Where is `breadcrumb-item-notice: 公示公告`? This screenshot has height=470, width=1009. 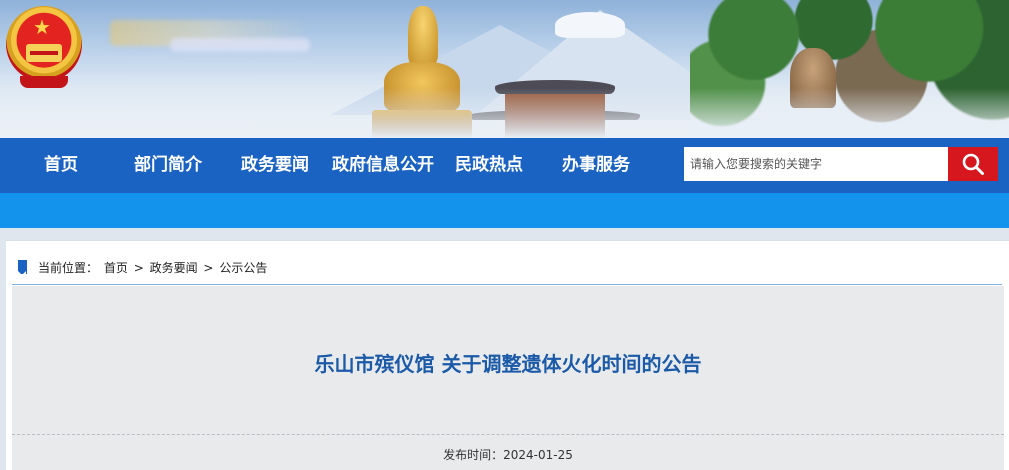
breadcrumb-item-notice: 公示公告 is located at coordinates (243, 268).